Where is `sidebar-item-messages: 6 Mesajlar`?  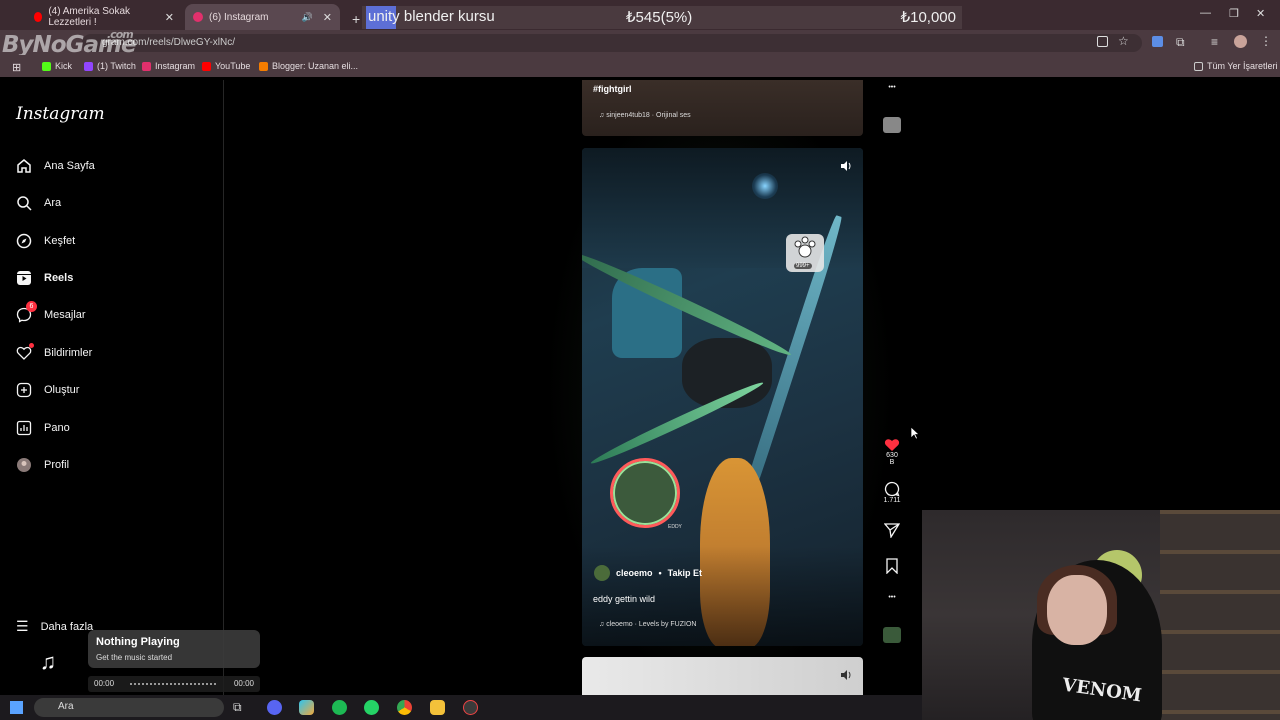 sidebar-item-messages: 6 Mesajlar is located at coordinates (51, 312).